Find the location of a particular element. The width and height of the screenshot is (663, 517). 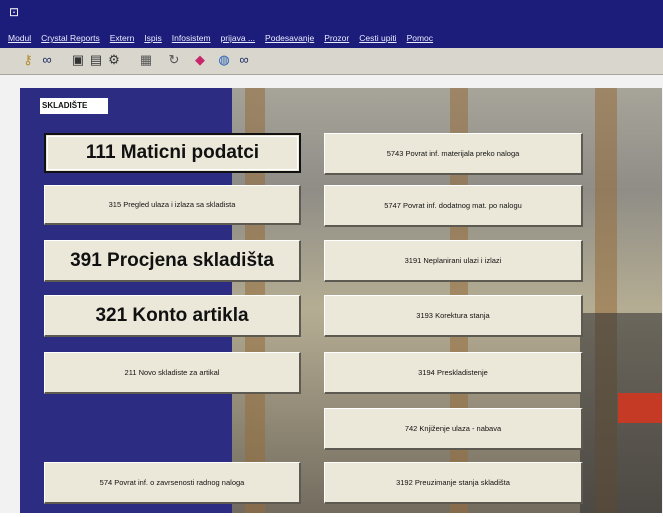

title-bar: ⊡ is located at coordinates (331, 14).